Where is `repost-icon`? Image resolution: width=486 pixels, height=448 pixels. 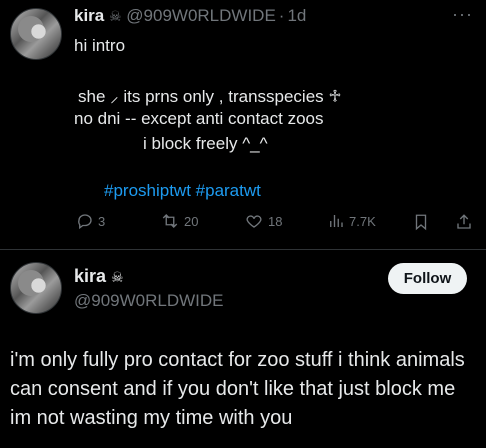
repost-icon is located at coordinates (170, 221).